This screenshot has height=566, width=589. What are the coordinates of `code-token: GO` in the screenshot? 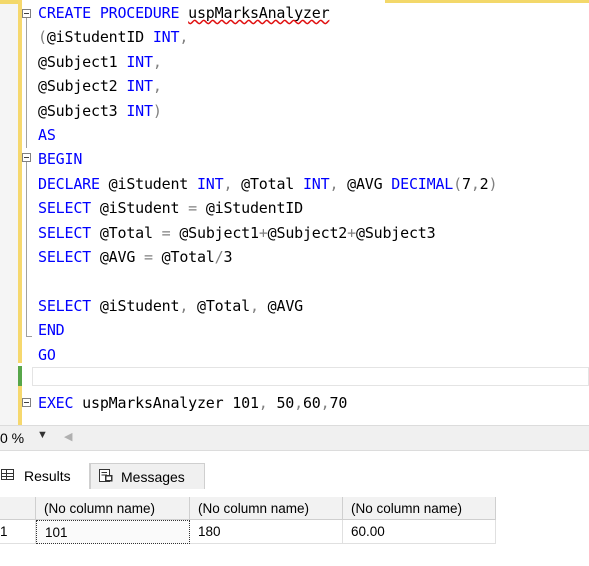 It's located at (47, 354).